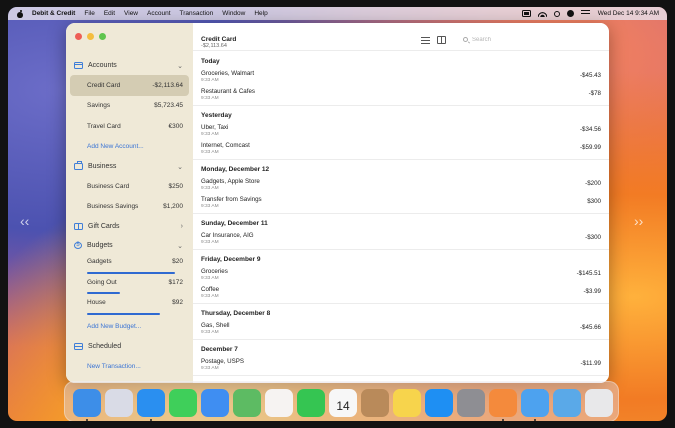  What do you see at coordinates (89, 13) in the screenshot?
I see `menu-file: File` at bounding box center [89, 13].